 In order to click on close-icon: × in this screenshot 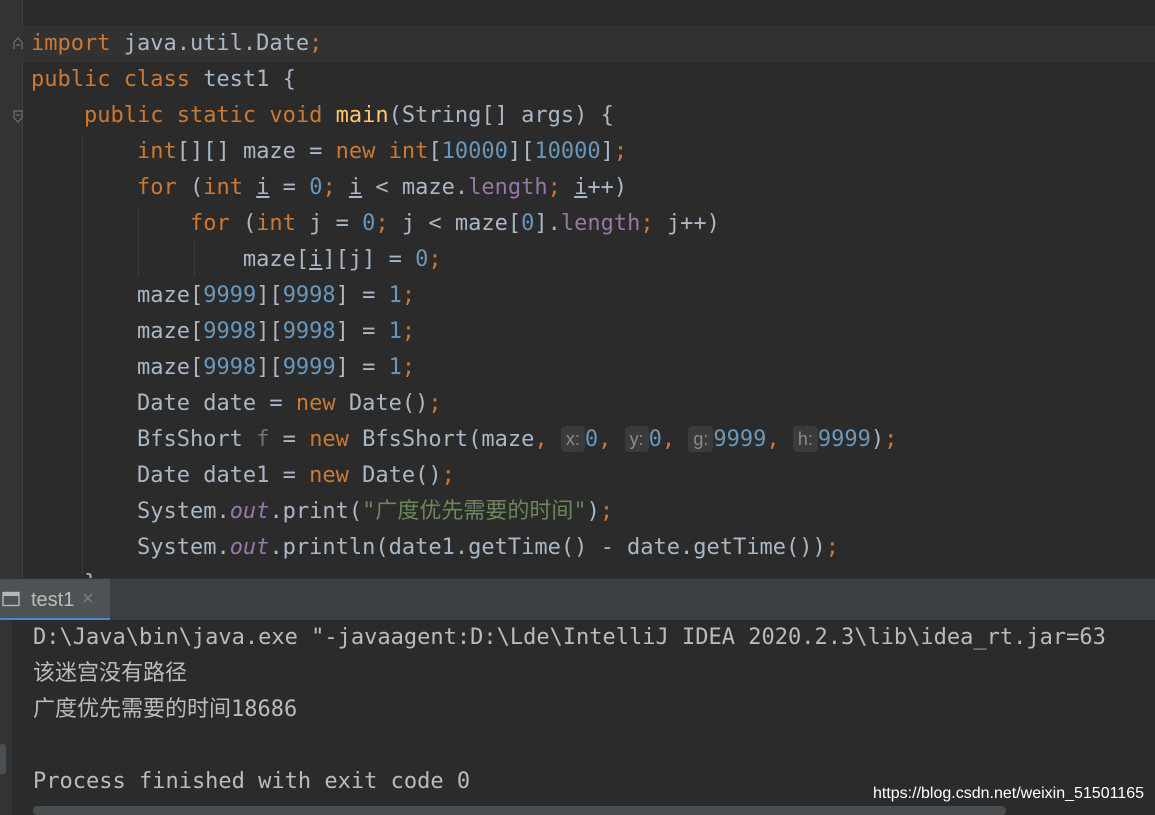, I will do `click(88, 599)`.